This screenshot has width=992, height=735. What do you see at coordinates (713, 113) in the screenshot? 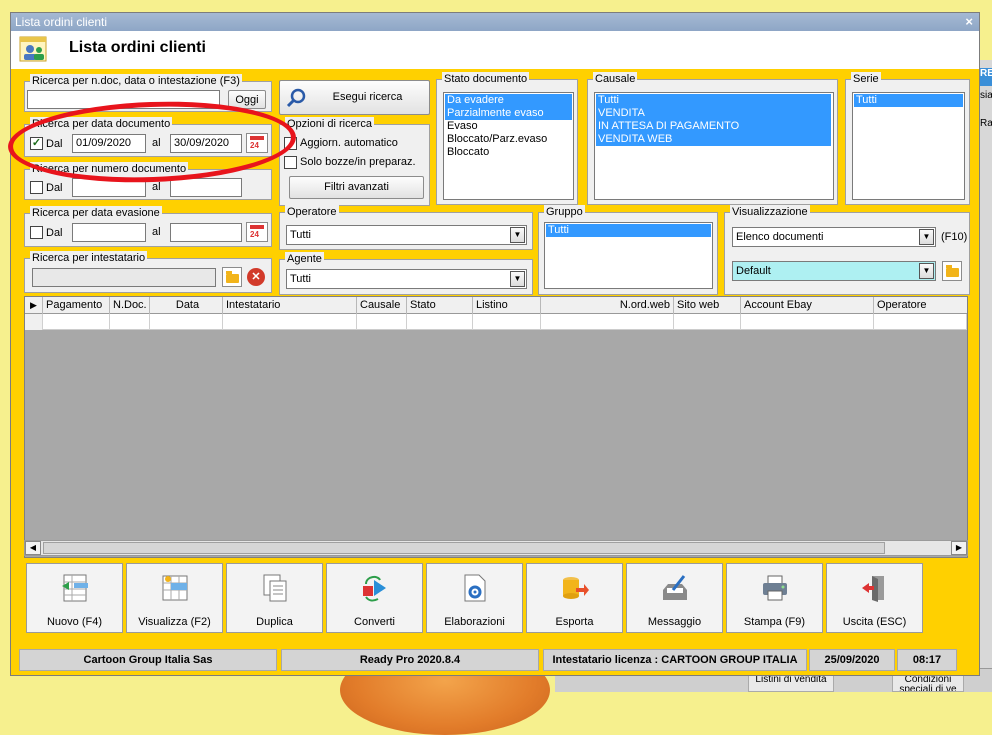
I see `list-item: VENDITA` at bounding box center [713, 113].